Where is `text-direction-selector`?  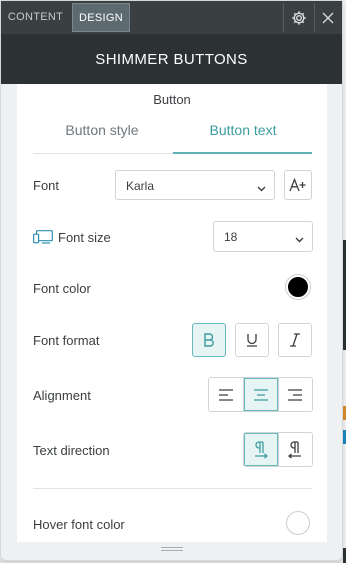 text-direction-selector is located at coordinates (278, 449).